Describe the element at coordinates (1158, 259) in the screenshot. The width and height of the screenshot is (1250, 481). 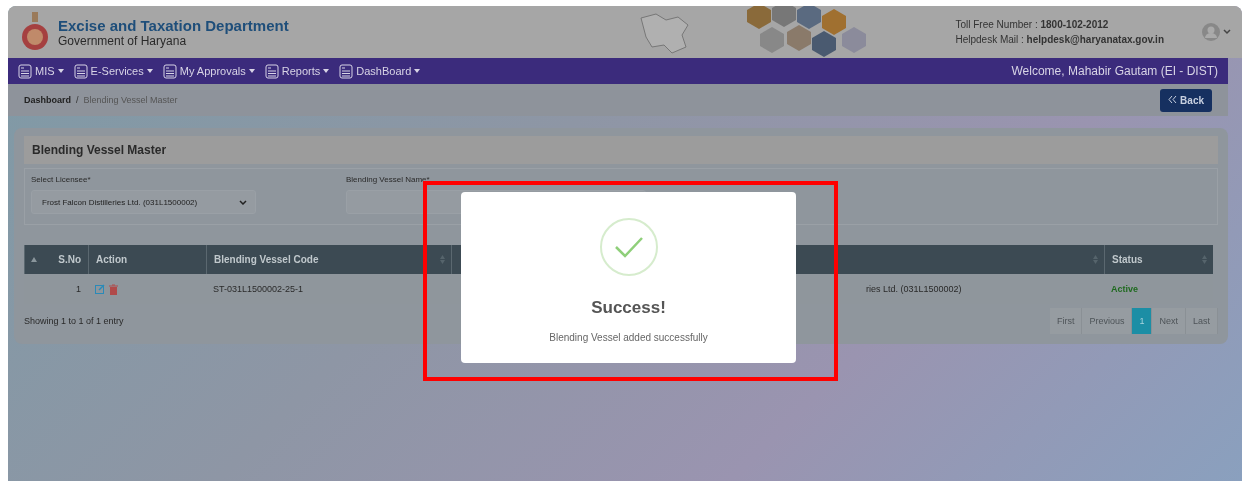
I see `column-header: Status` at that location.